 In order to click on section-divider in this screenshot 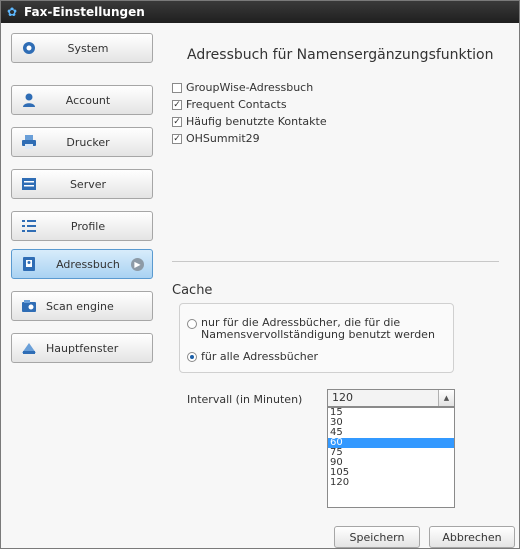, I will do `click(335, 261)`.